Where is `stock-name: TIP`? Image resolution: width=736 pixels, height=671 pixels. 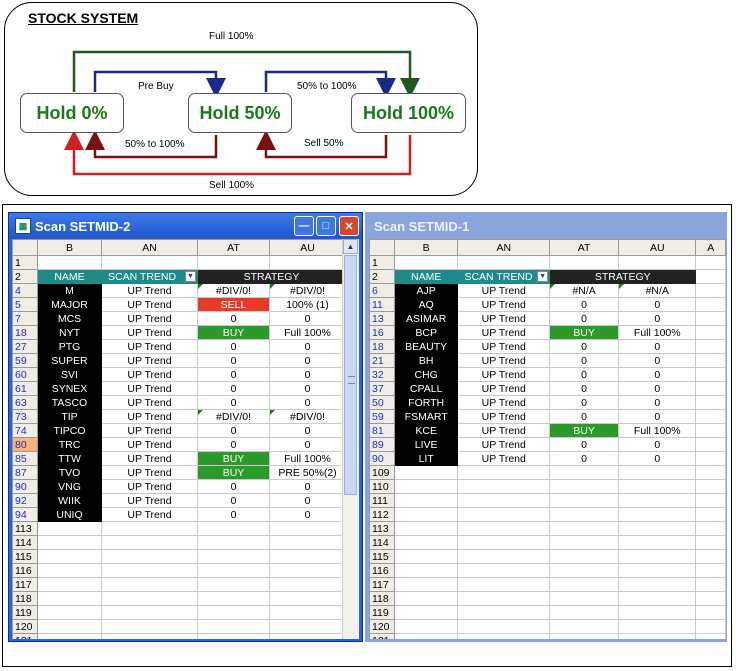 stock-name: TIP is located at coordinates (69, 416).